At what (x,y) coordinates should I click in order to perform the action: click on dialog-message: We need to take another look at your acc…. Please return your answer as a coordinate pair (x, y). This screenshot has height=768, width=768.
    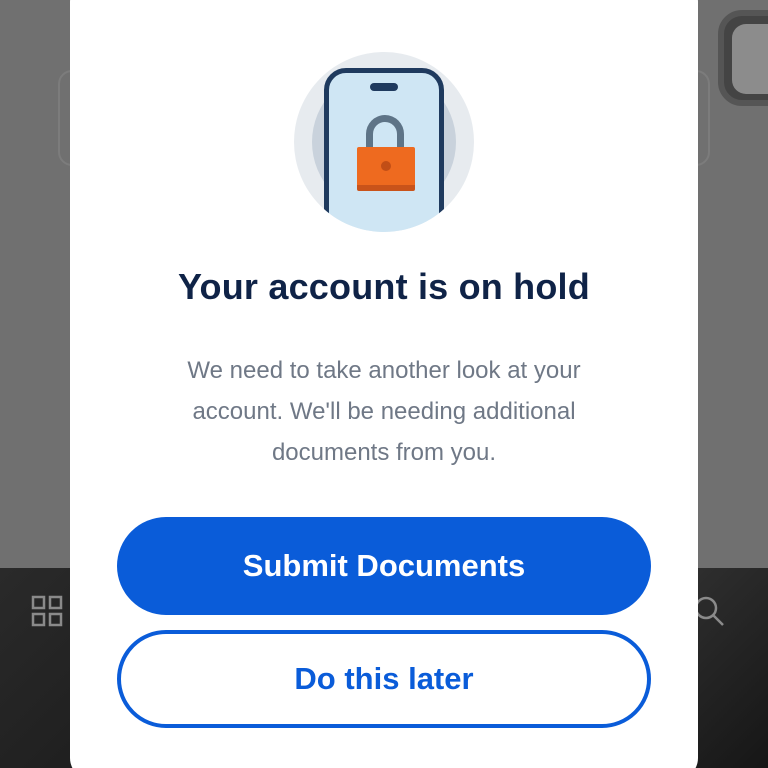
    Looking at the image, I should click on (384, 411).